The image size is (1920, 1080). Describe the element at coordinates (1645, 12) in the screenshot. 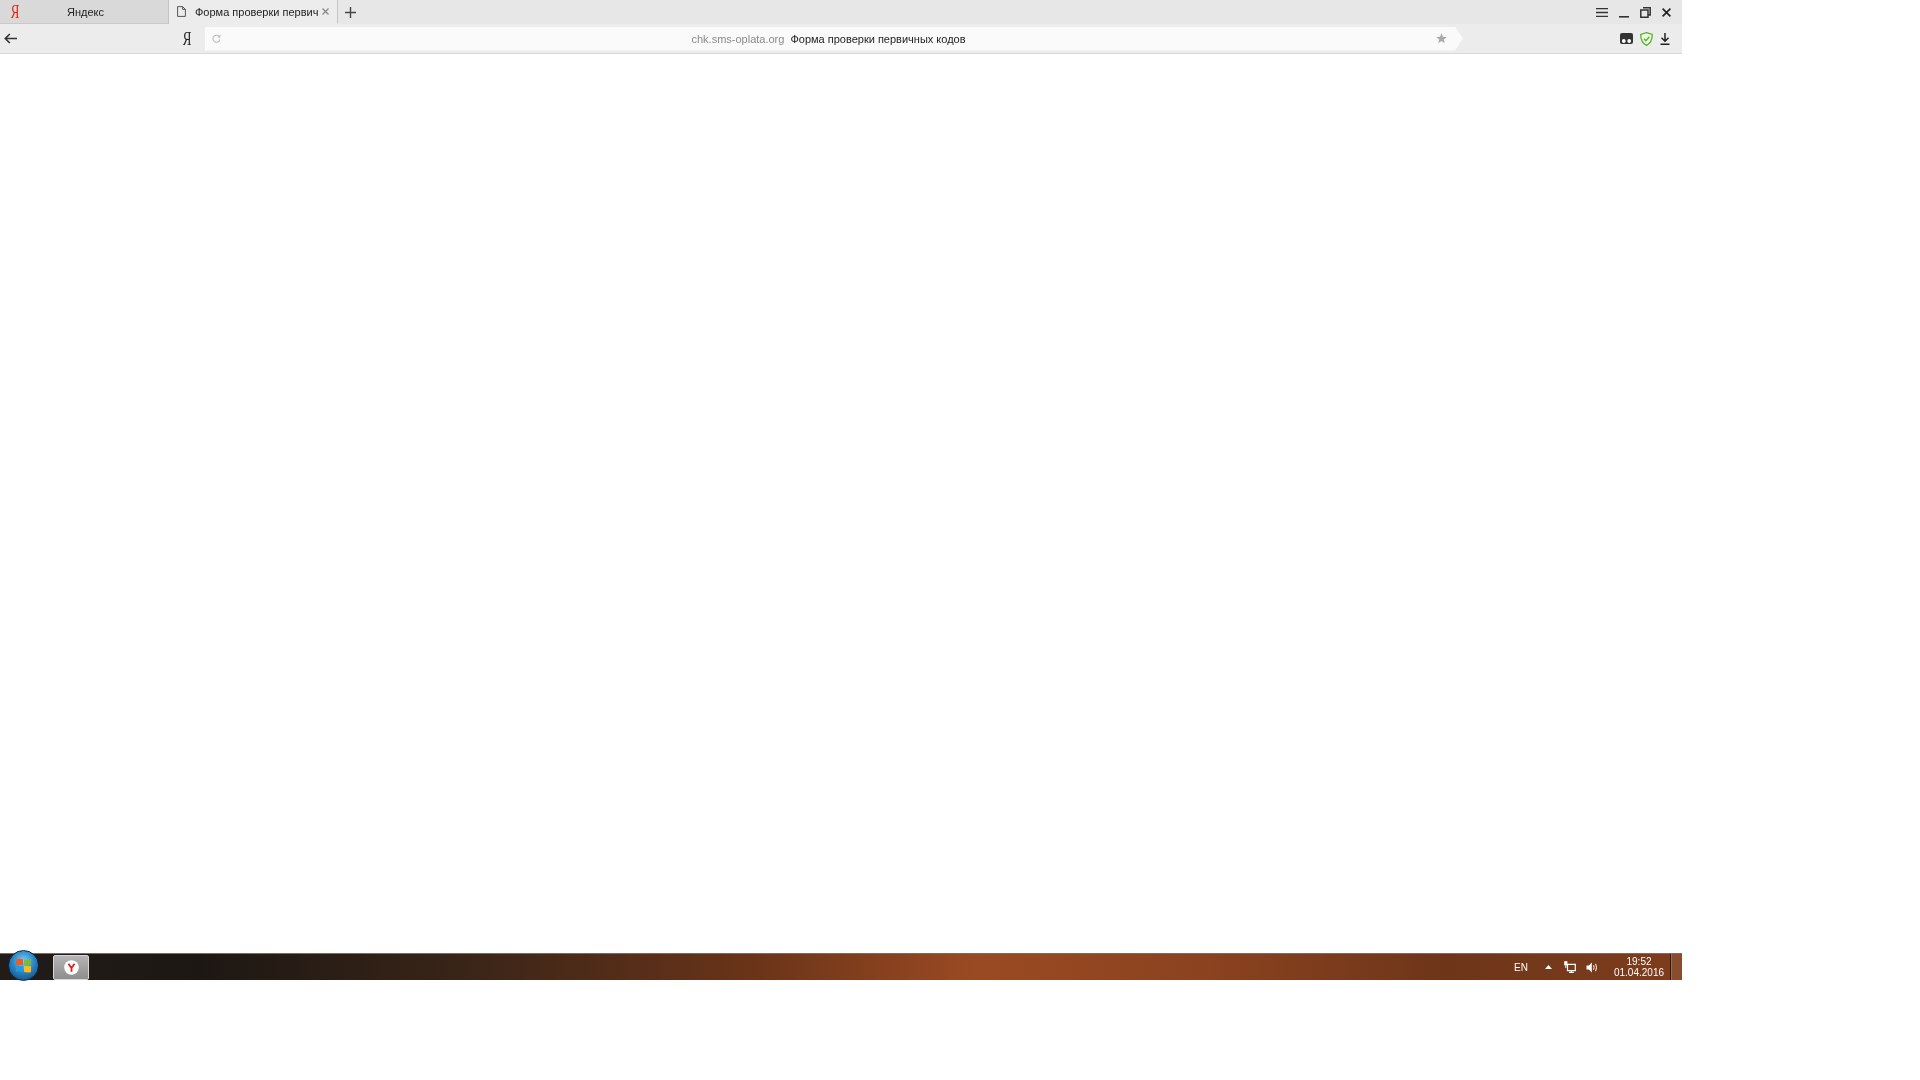

I see `restore-icon` at that location.